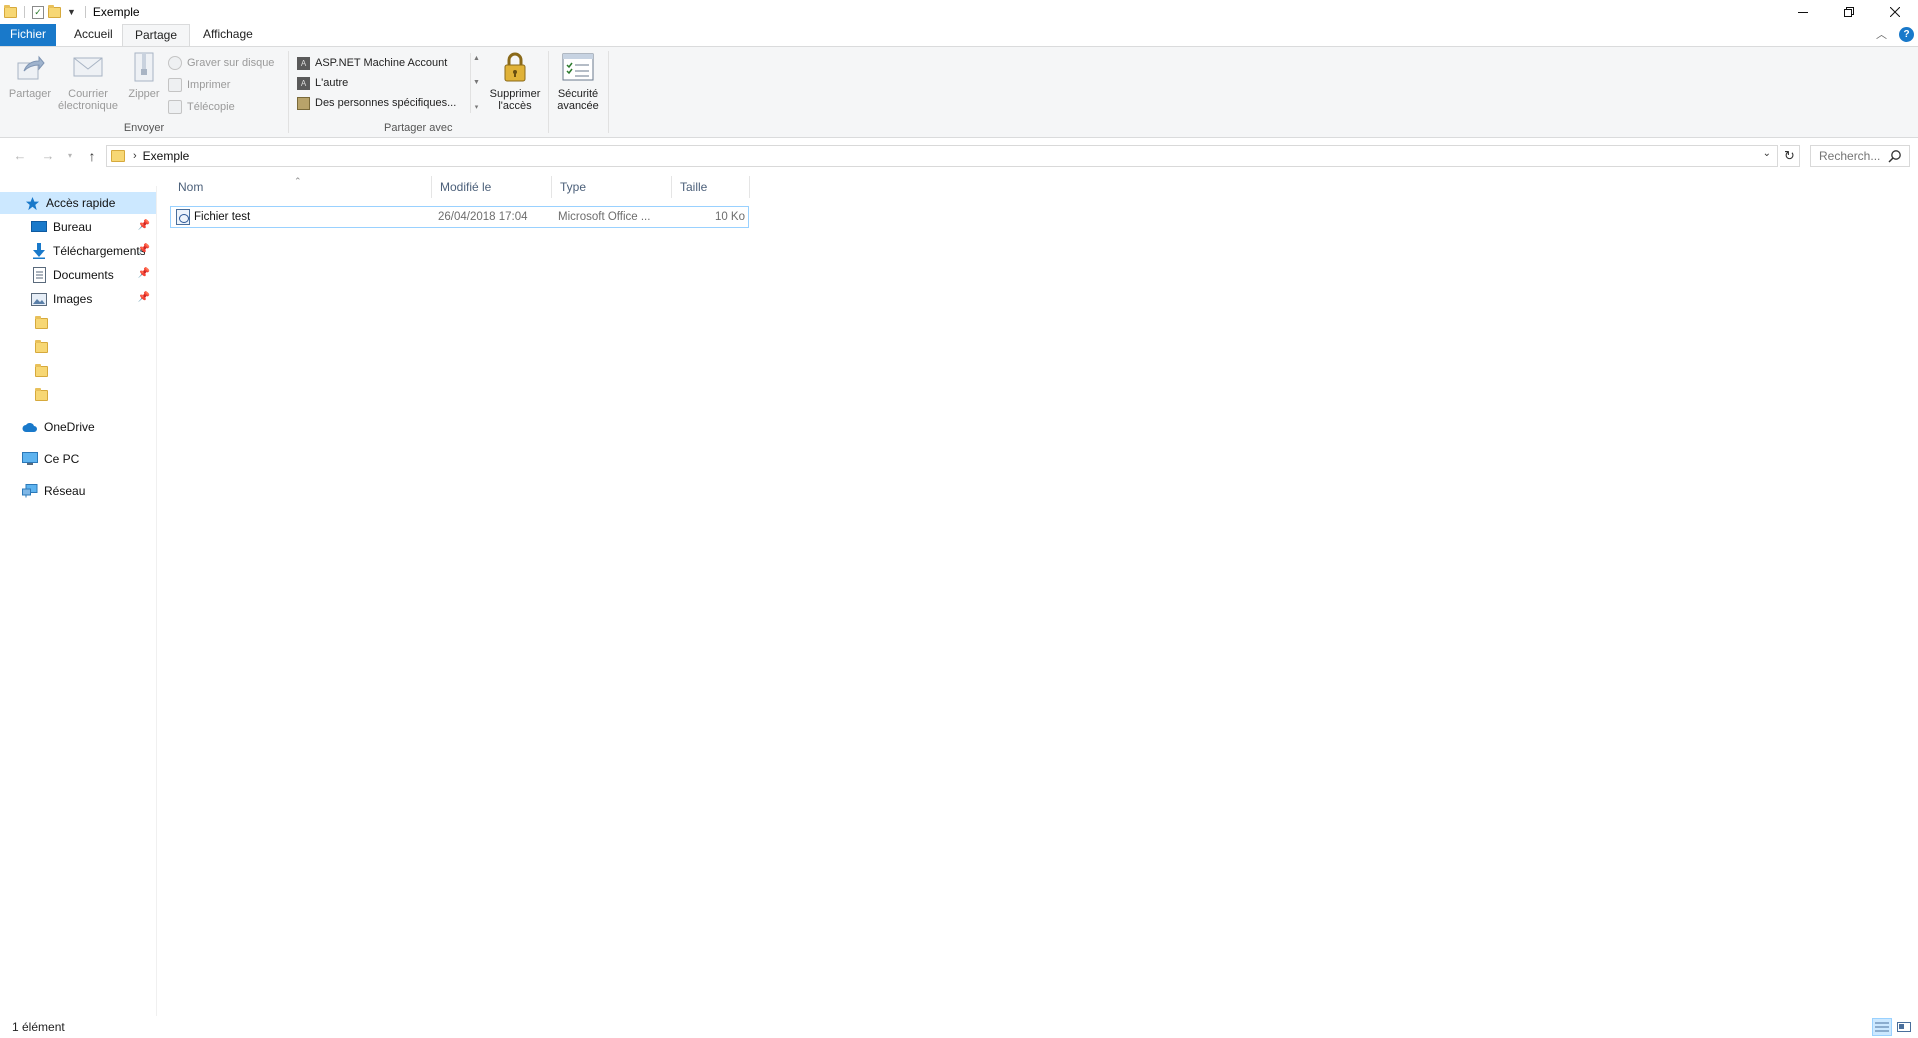 This screenshot has width=1918, height=1038. What do you see at coordinates (39, 299) in the screenshot?
I see `images-icon` at bounding box center [39, 299].